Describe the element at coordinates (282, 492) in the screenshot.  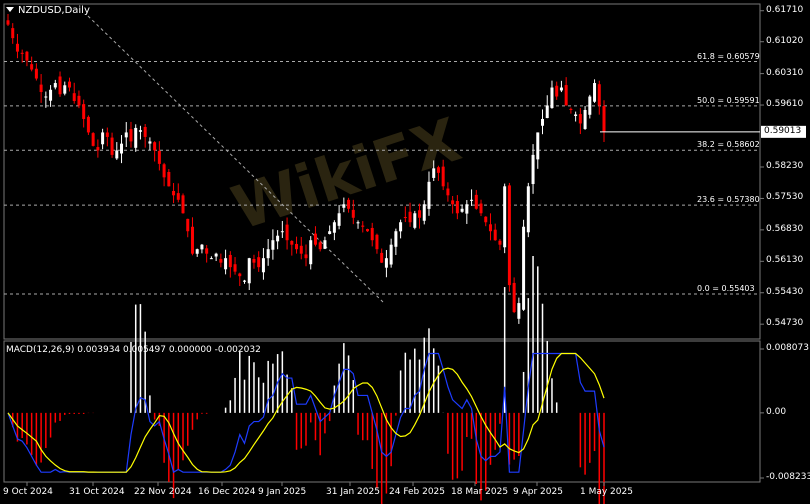
I see `x-axis-label: 9 Jan 2025` at that location.